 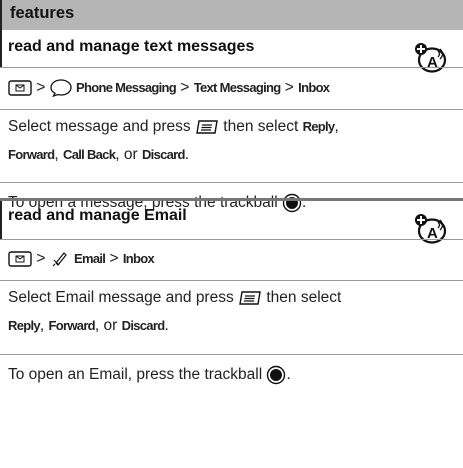 I want to click on path-step: Text Messaging, so click(x=237, y=88).